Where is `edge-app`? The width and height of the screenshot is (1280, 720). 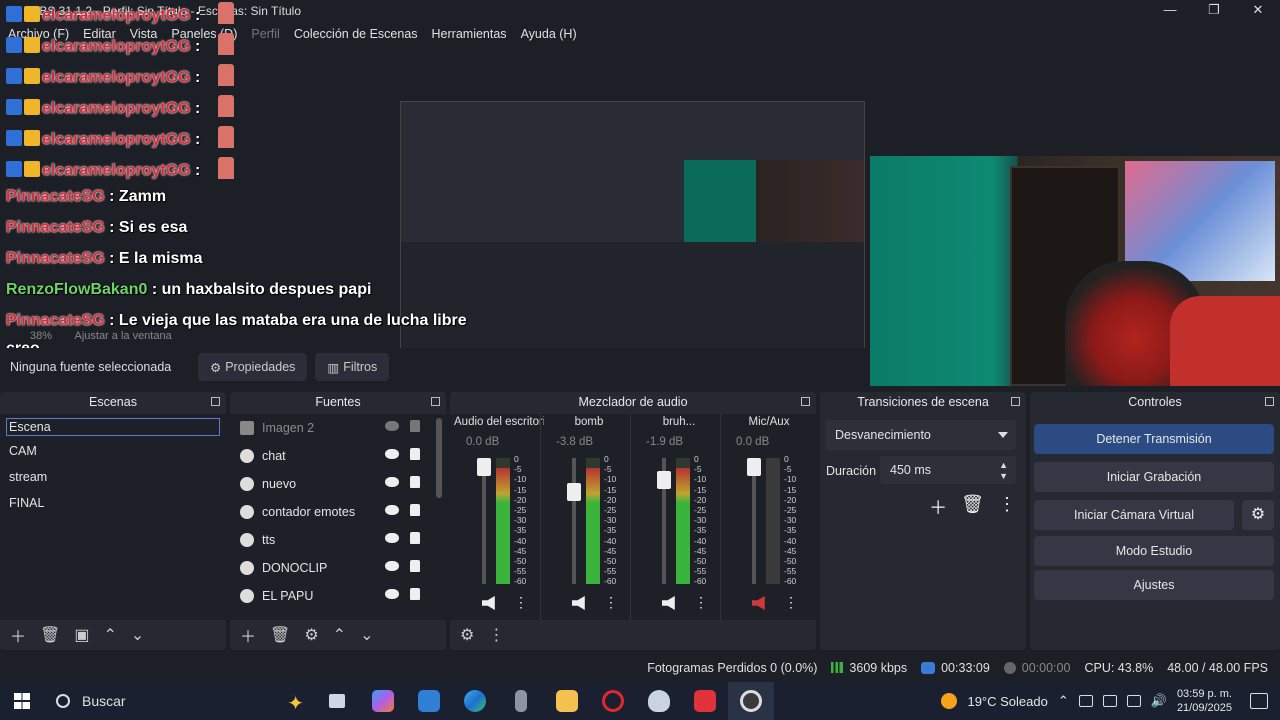 edge-app is located at coordinates (475, 701).